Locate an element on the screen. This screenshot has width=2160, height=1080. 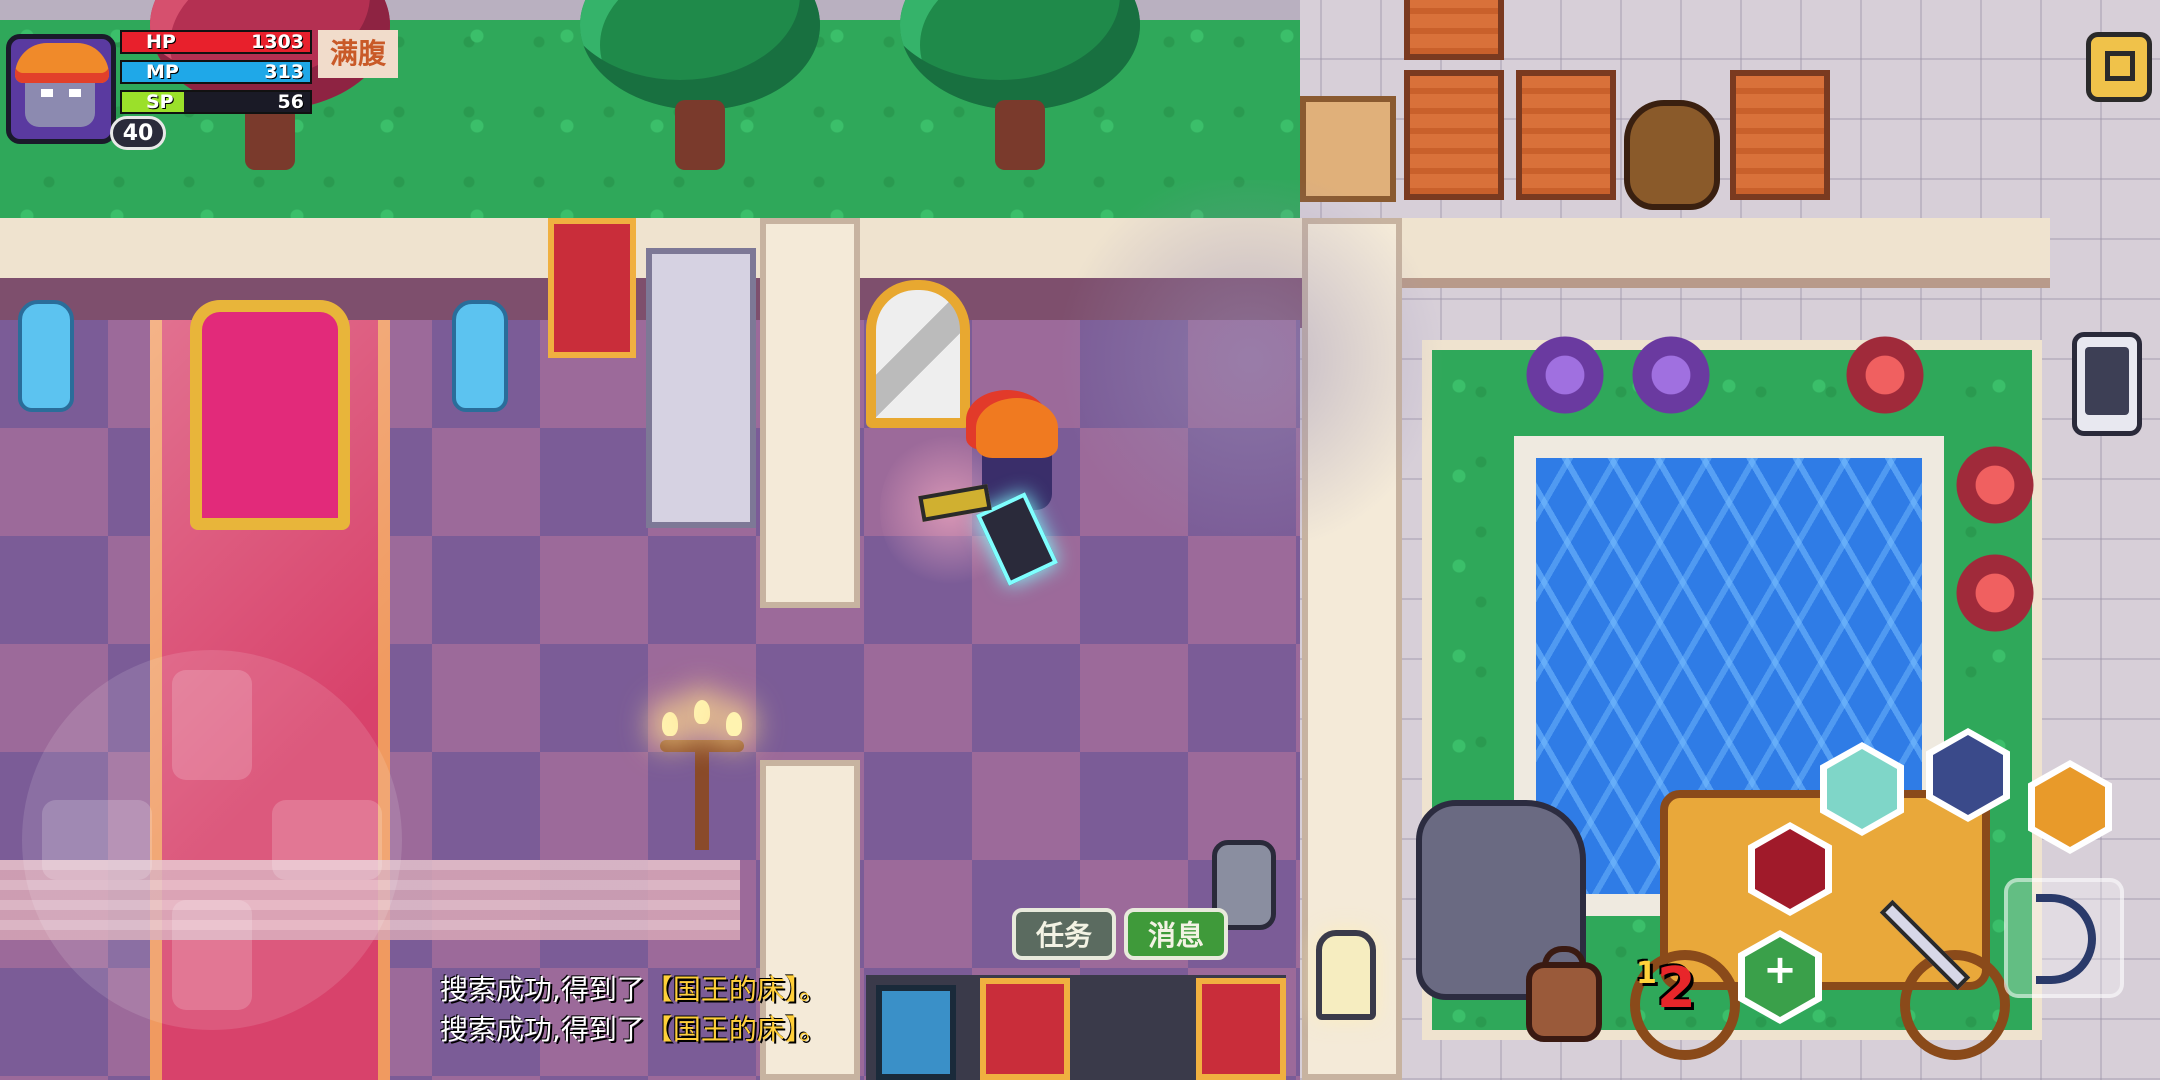
bow-weapon-icon is located at coordinates (2066, 939).